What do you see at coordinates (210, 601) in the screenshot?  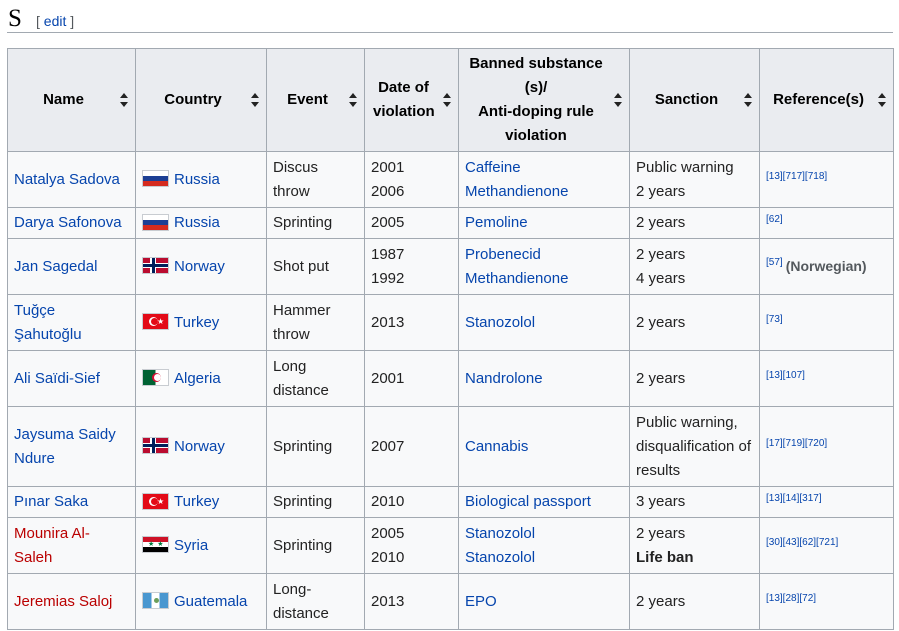 I see `country-link: Guatemala` at bounding box center [210, 601].